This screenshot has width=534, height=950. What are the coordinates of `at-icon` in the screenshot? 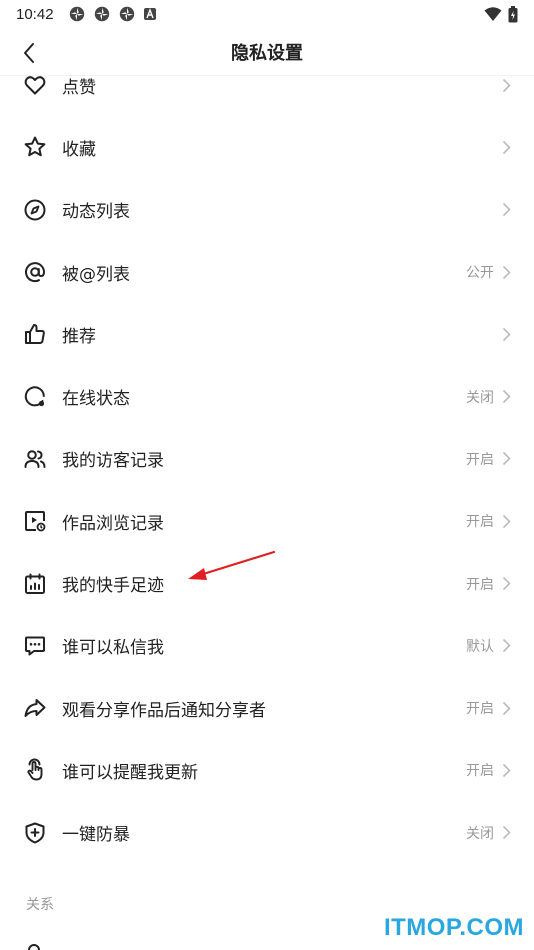 It's located at (35, 272).